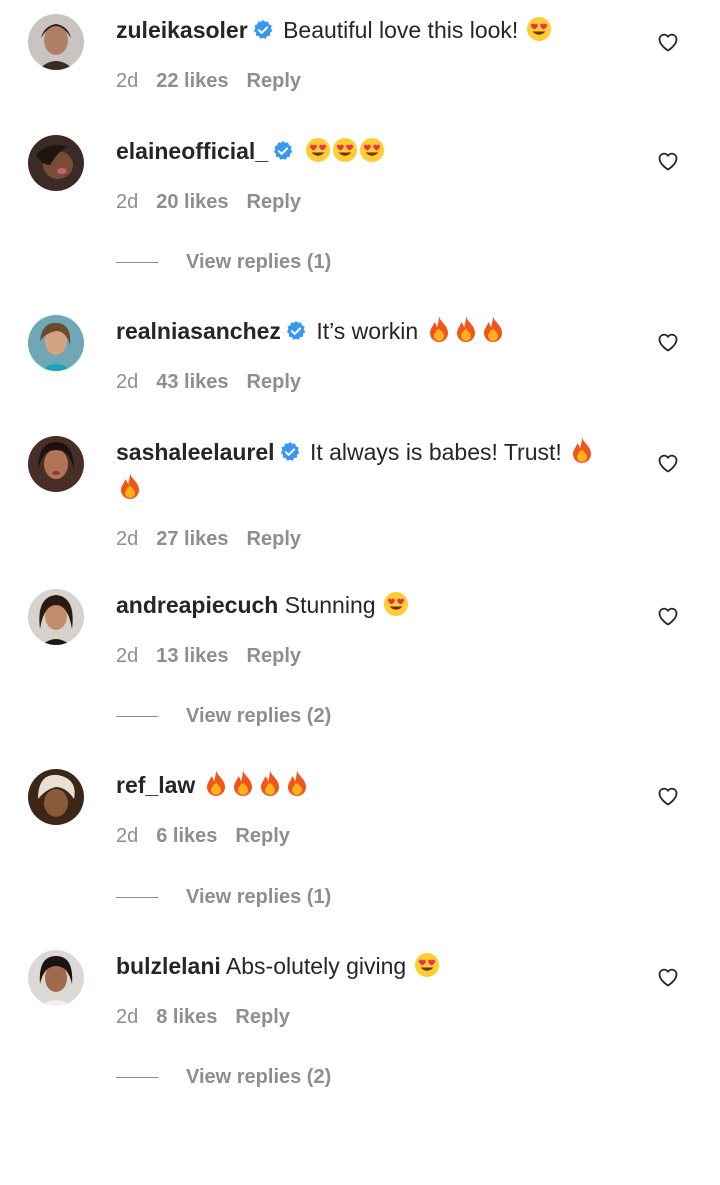 The image size is (720, 1185). Describe the element at coordinates (168, 966) in the screenshot. I see `username: bulzlelani` at that location.